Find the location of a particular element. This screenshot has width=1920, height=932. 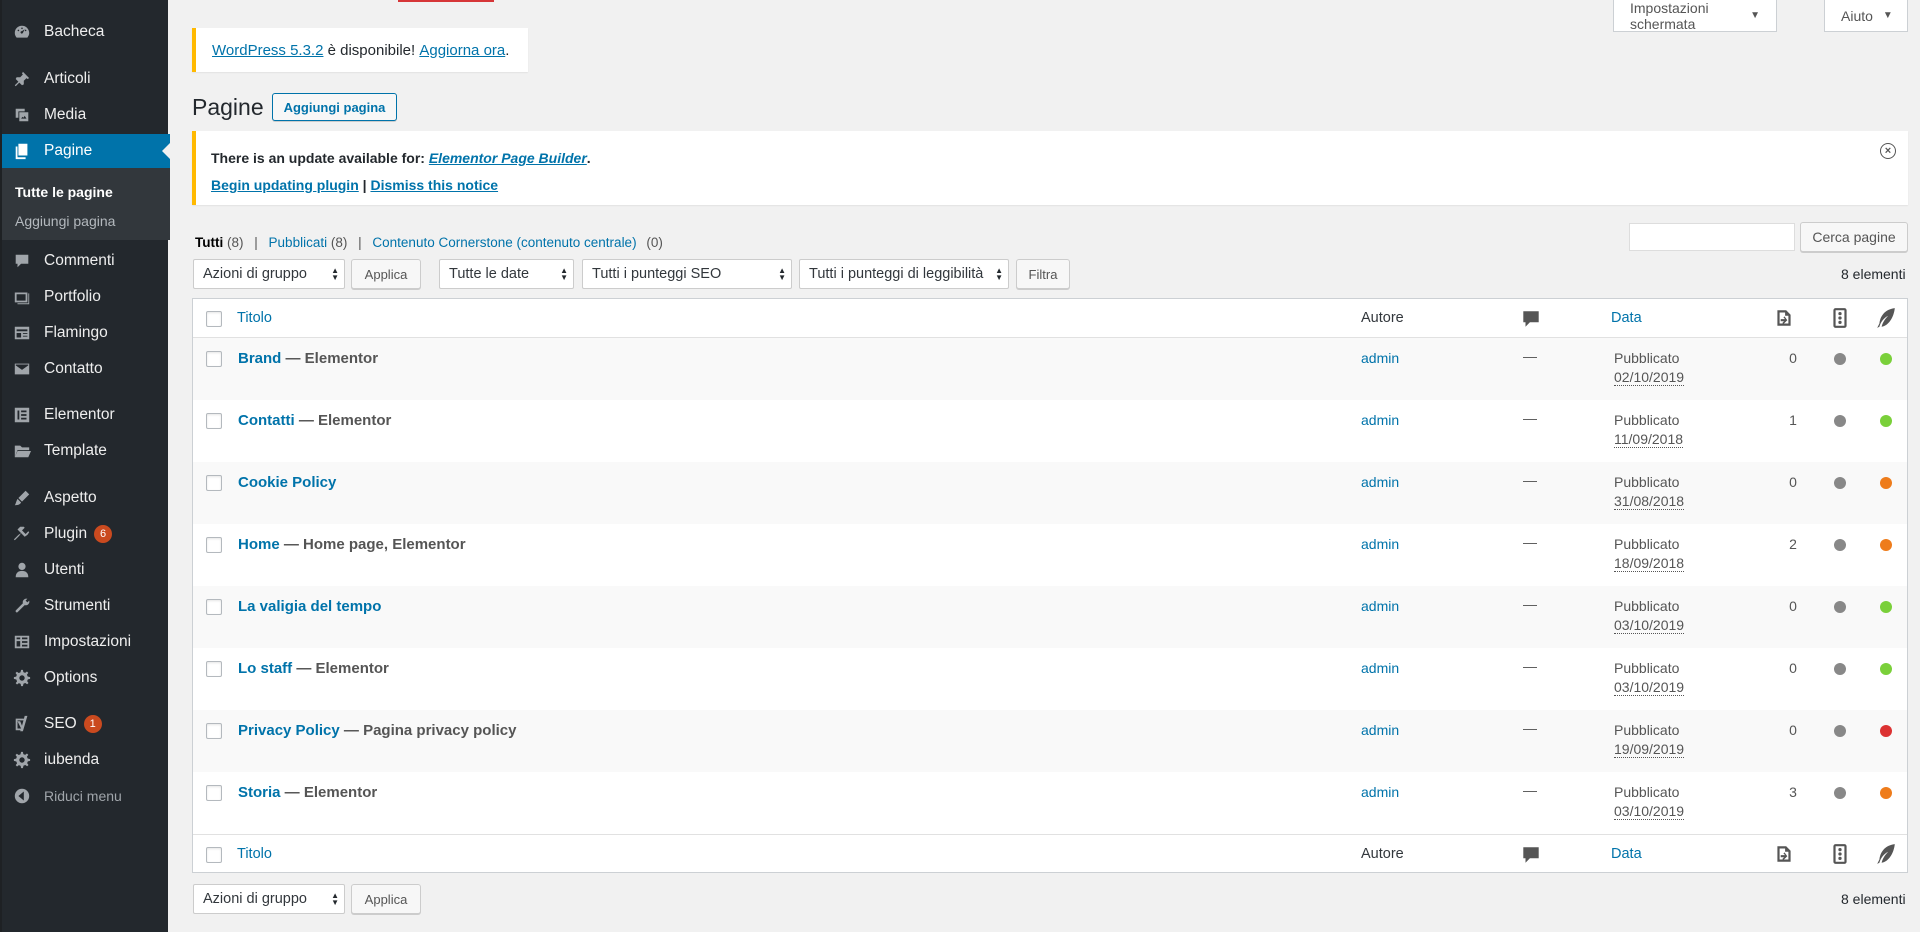

plugin-update-count: 6 is located at coordinates (103, 534).